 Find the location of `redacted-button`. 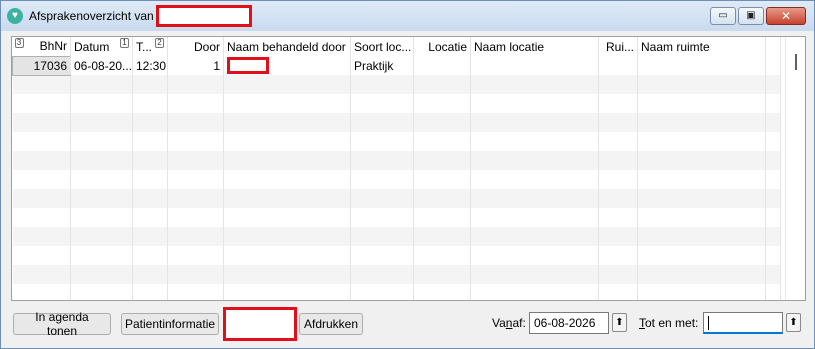

redacted-button is located at coordinates (260, 324).